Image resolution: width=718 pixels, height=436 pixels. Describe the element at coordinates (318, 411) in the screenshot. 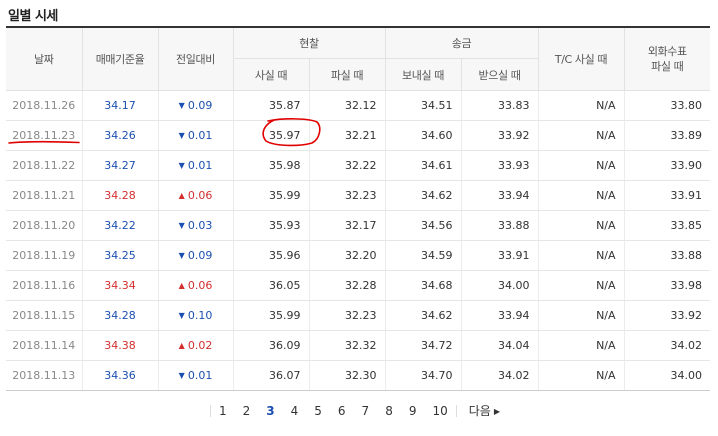

I see `page-link-5: 5` at that location.